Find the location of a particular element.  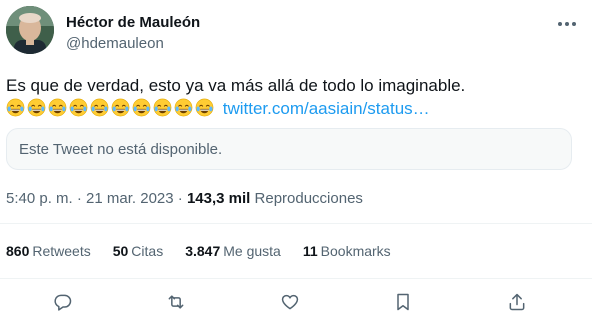

bookmark-button is located at coordinates (403, 302).